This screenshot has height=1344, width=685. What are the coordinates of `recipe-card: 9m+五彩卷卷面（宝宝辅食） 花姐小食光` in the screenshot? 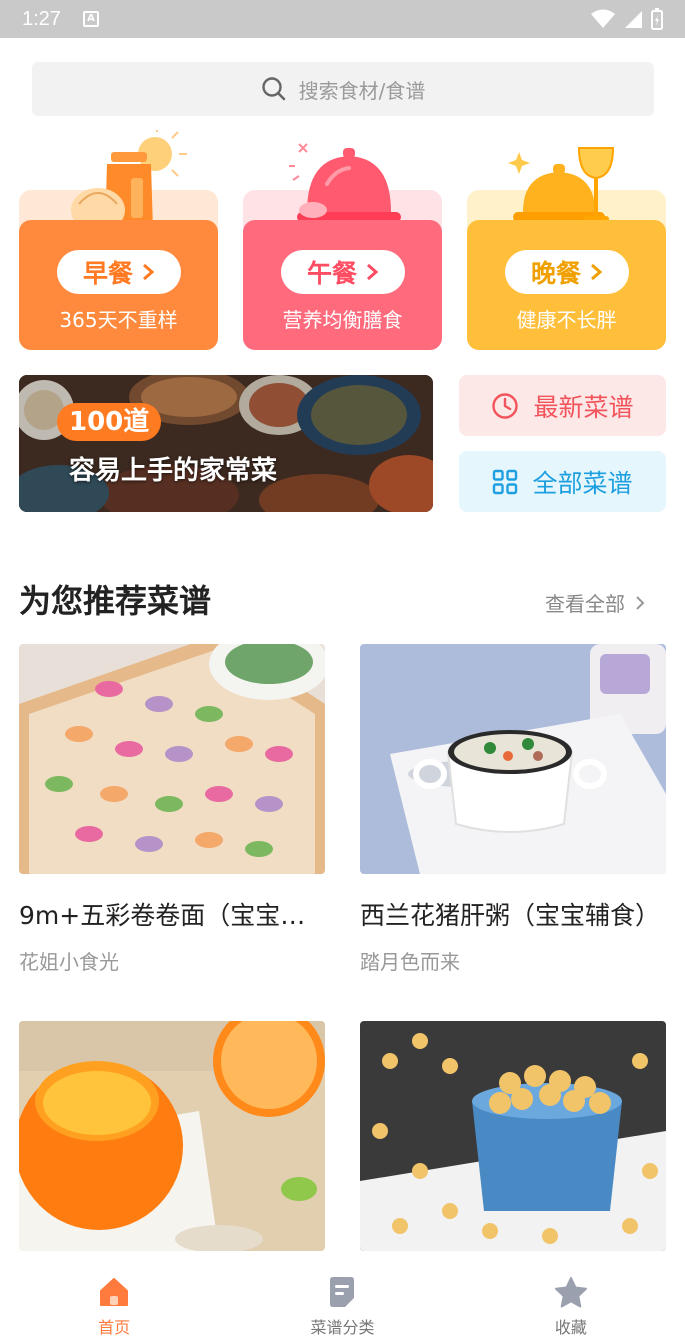 It's located at (172, 809).